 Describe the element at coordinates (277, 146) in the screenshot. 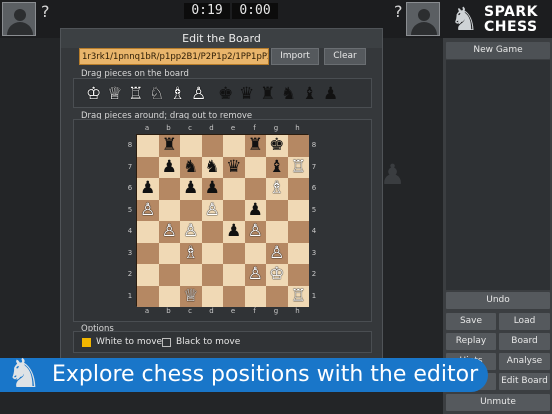

I see `square-g8: ♚` at that location.